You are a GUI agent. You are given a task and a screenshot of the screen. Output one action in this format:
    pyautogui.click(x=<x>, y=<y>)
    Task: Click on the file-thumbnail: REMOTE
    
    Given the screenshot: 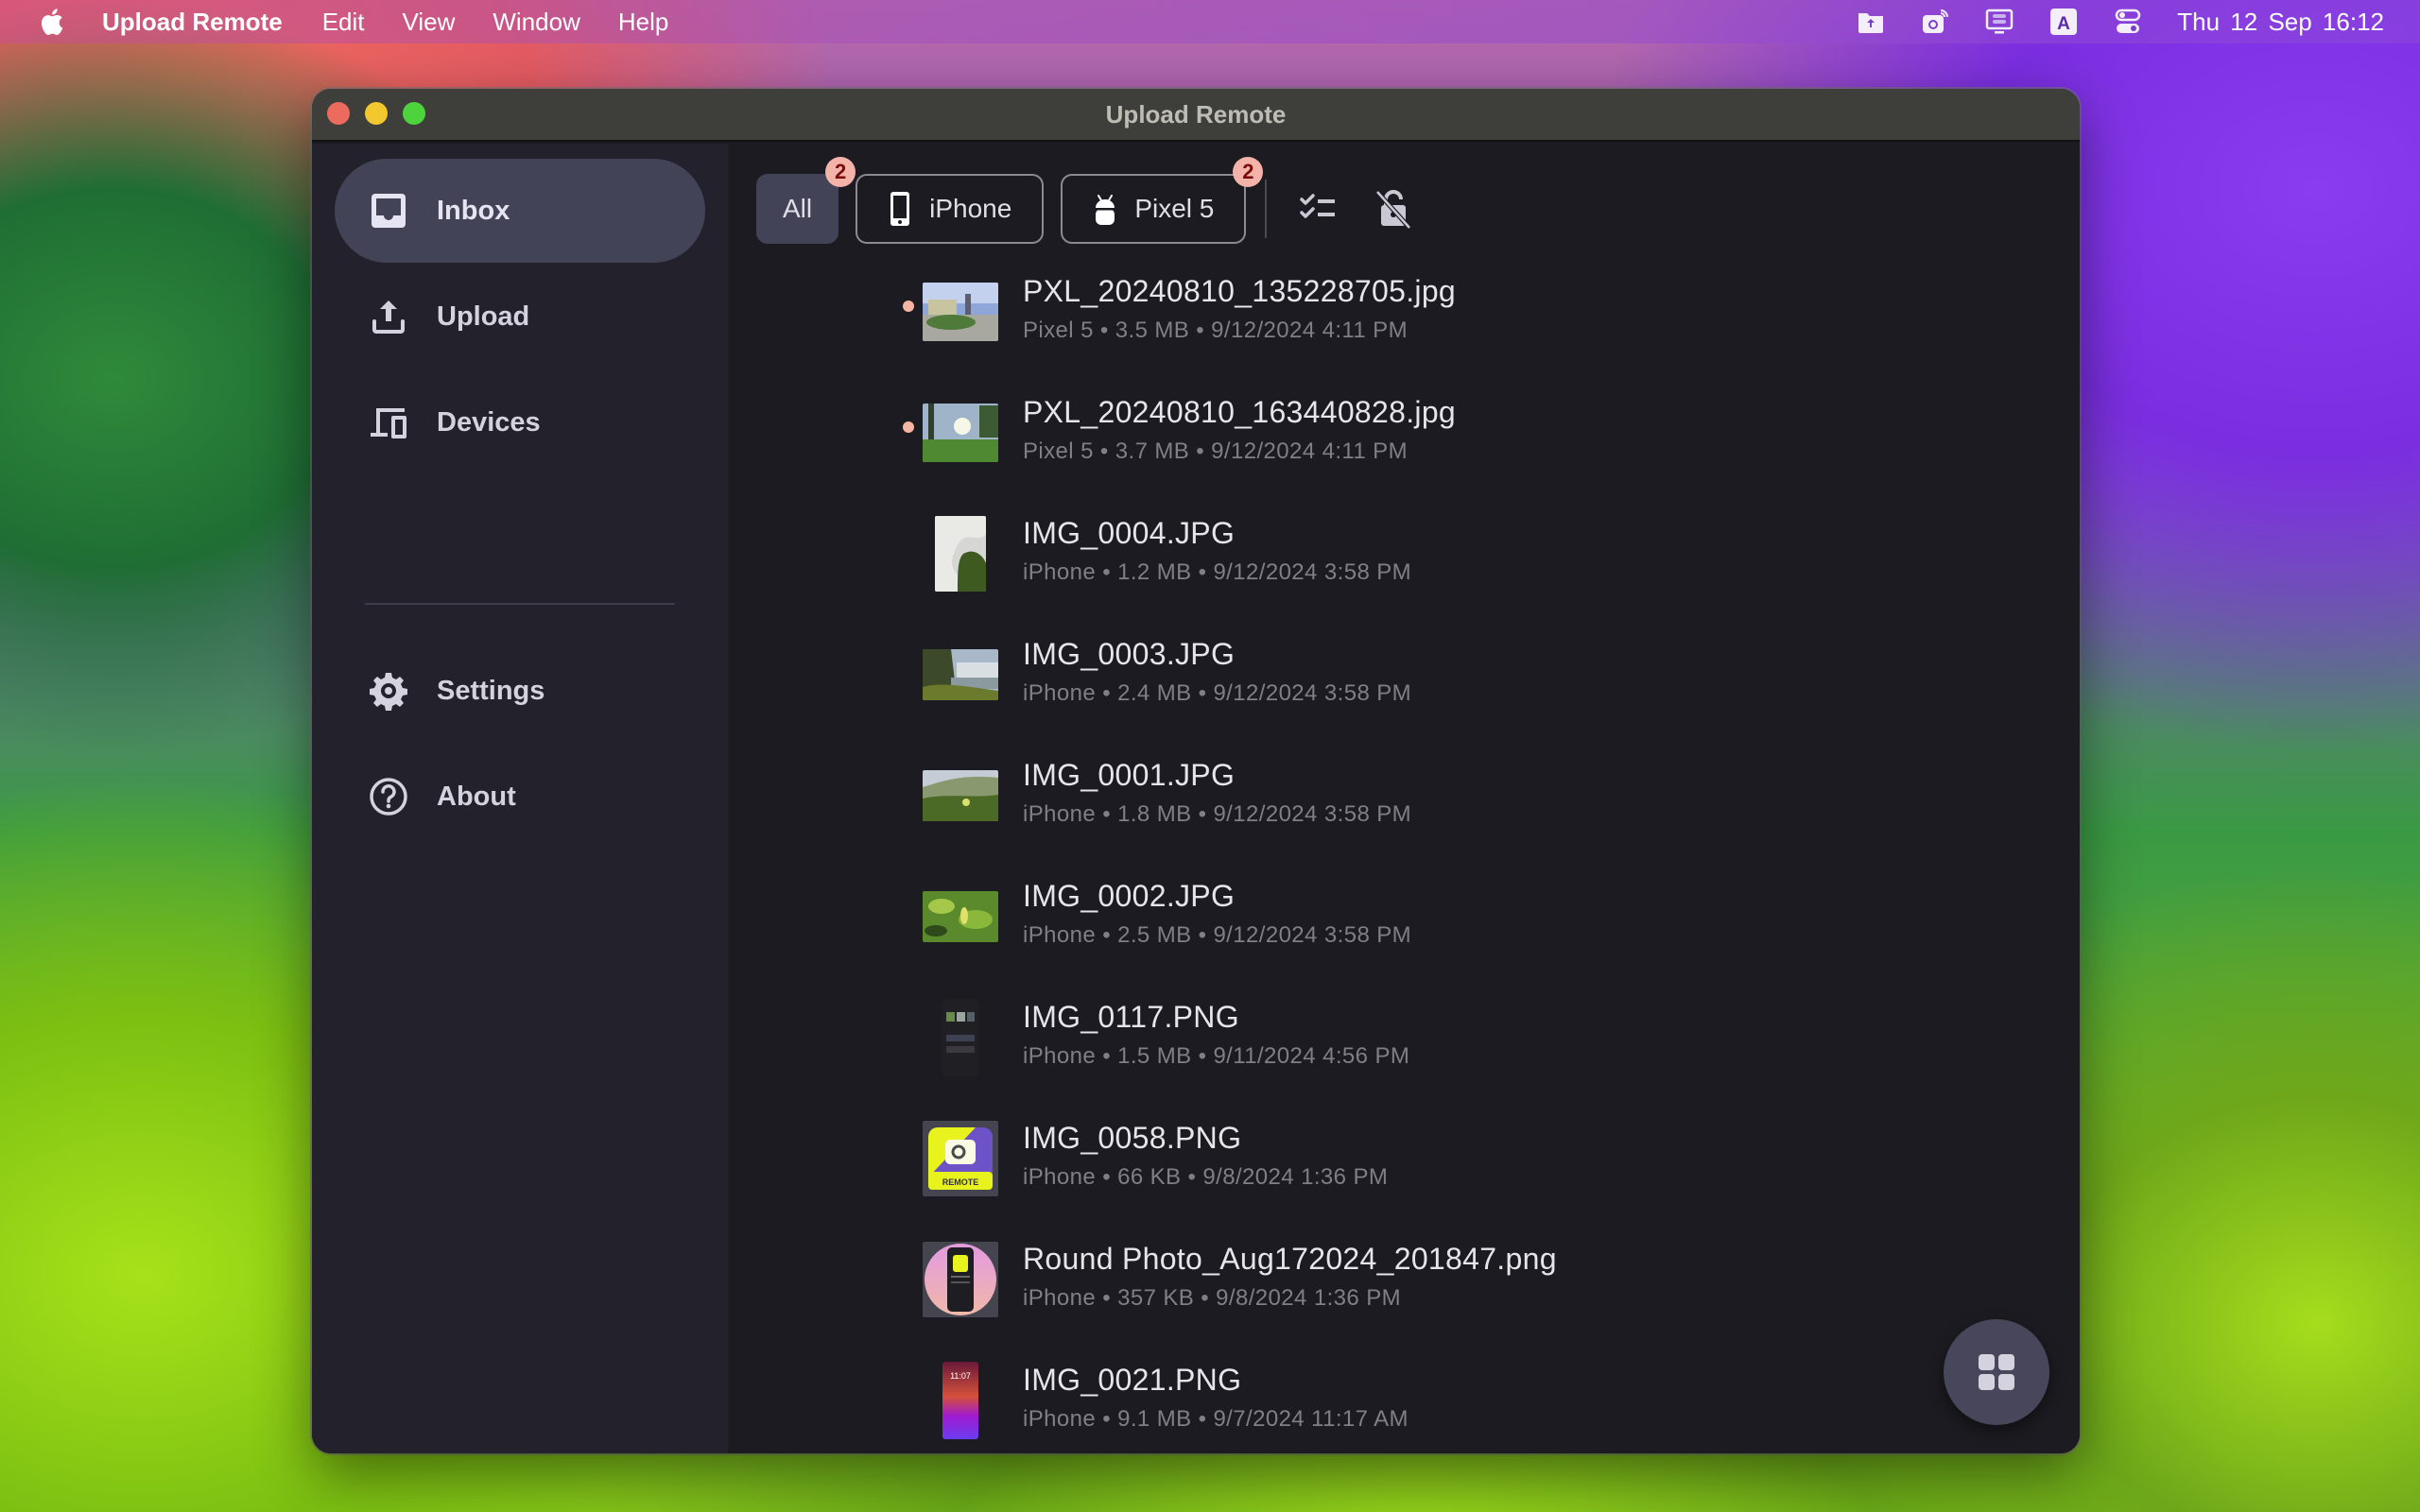 What is the action you would take?
    pyautogui.click(x=960, y=1158)
    